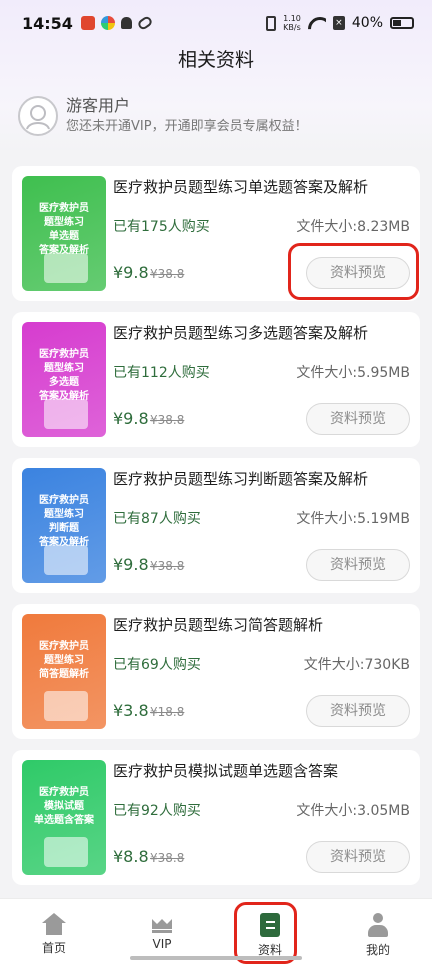 Image resolution: width=432 pixels, height=964 pixels. Describe the element at coordinates (157, 811) in the screenshot. I see `purchase-count: 已有92人购买` at that location.